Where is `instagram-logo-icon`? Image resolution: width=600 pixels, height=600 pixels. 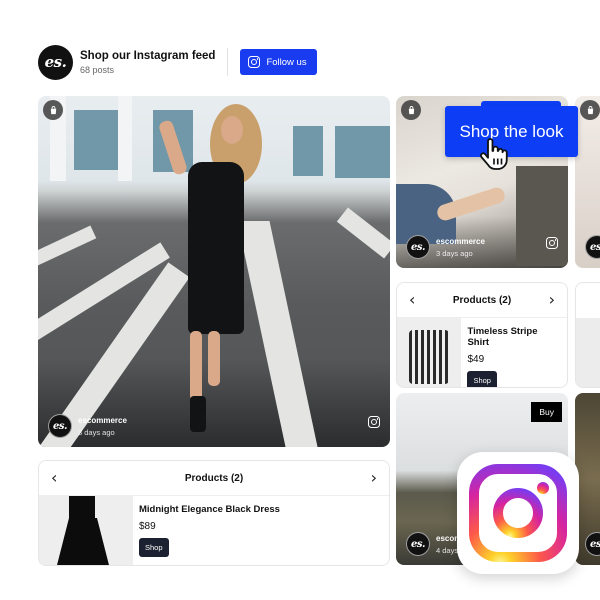
instagram-logo-icon is located at coordinates (518, 513).